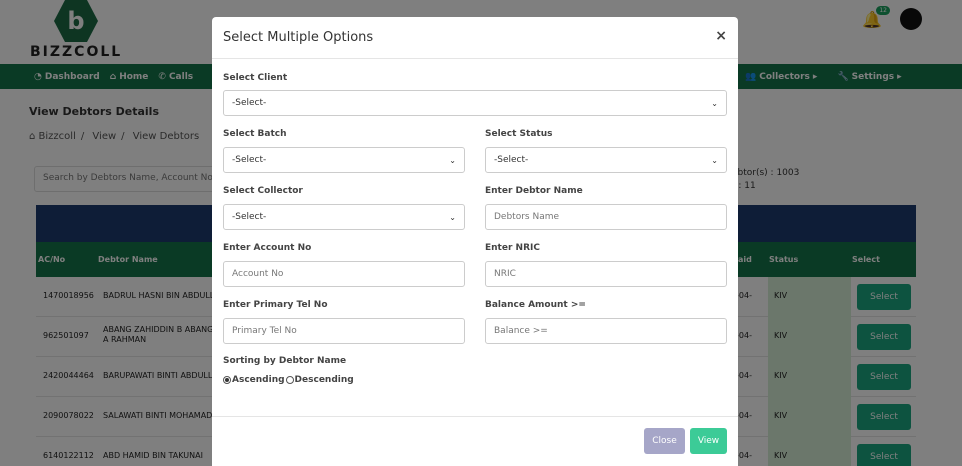 The width and height of the screenshot is (962, 466). Describe the element at coordinates (606, 160) in the screenshot. I see `status-select: -Select- ⌄` at that location.